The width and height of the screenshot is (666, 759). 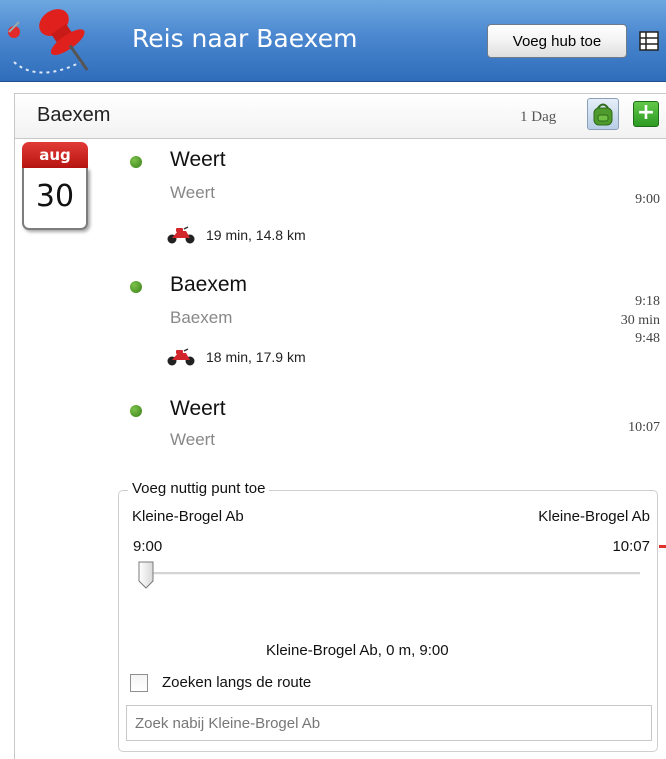 What do you see at coordinates (256, 357) in the screenshot?
I see `leg-text: 18 min, 17.9 km` at bounding box center [256, 357].